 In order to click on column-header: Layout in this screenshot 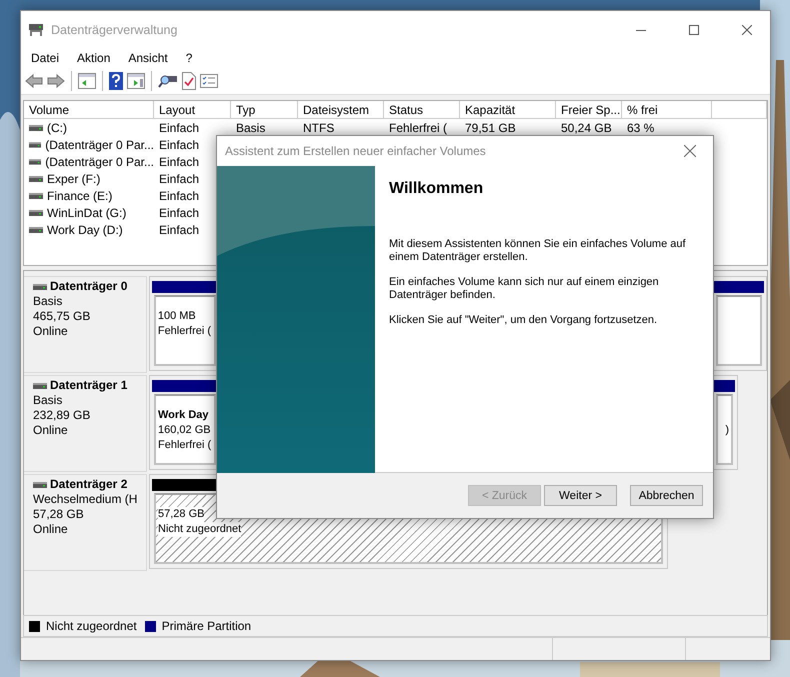, I will do `click(192, 110)`.